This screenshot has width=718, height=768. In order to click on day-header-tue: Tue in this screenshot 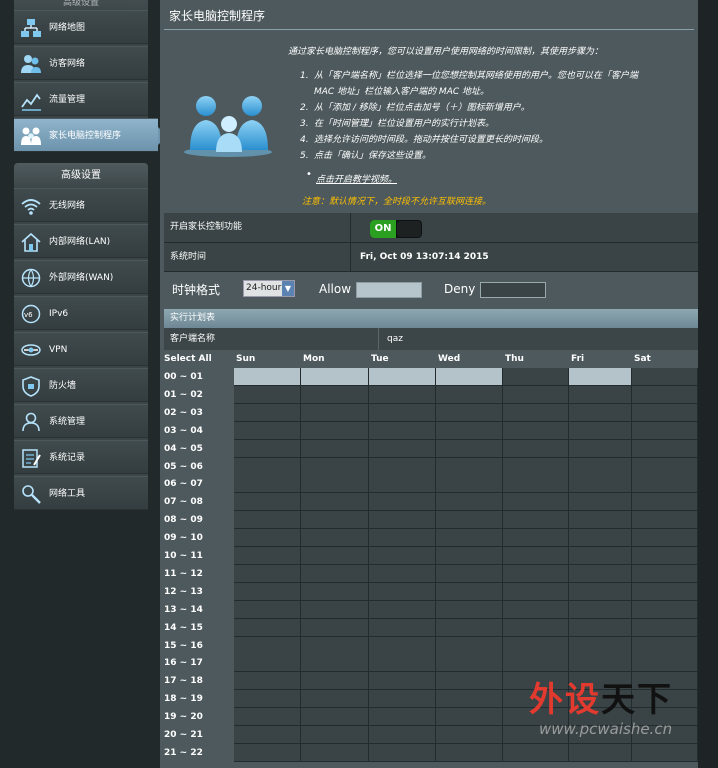, I will do `click(380, 359)`.